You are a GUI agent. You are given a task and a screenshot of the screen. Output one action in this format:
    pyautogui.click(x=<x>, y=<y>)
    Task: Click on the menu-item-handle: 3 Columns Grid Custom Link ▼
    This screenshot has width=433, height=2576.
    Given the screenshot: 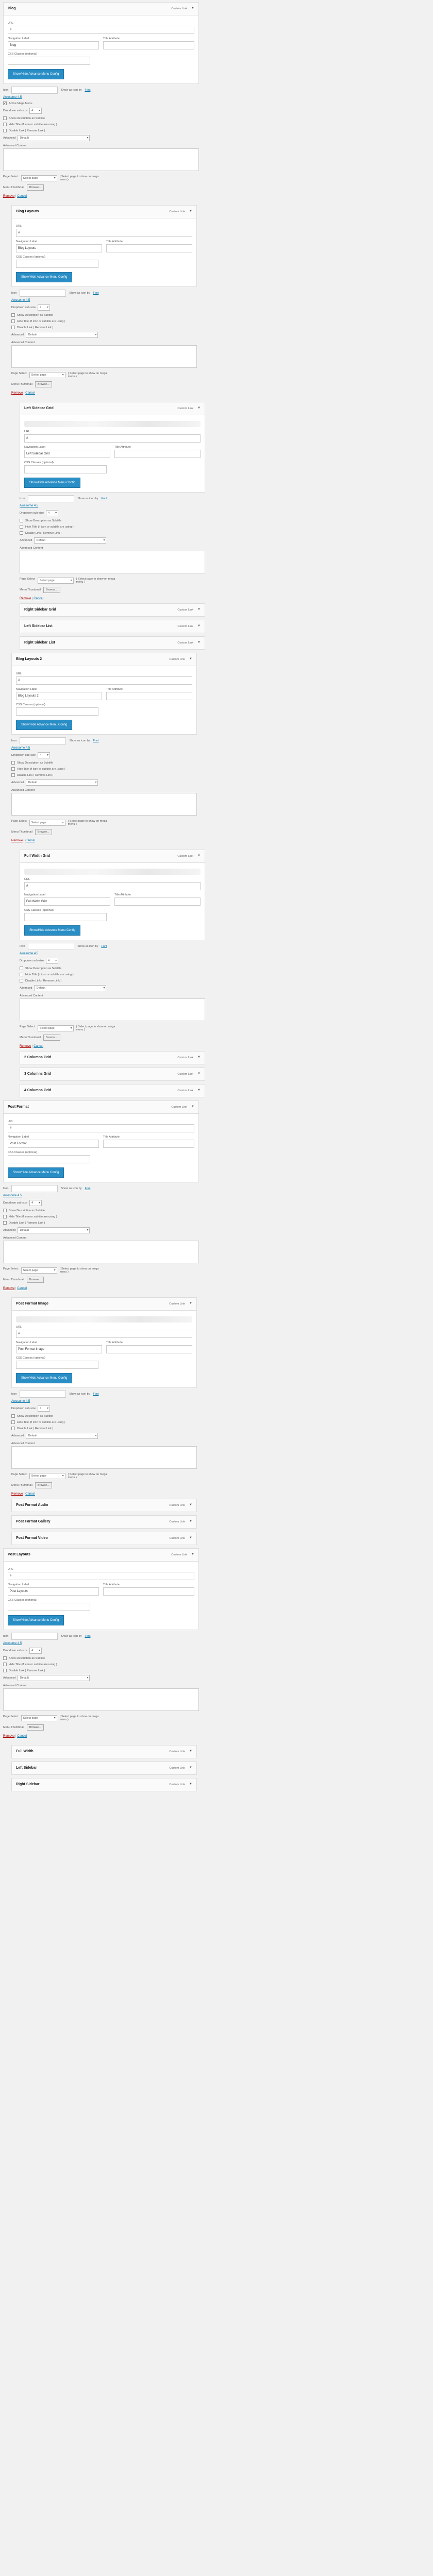 What is the action you would take?
    pyautogui.click(x=112, y=1074)
    